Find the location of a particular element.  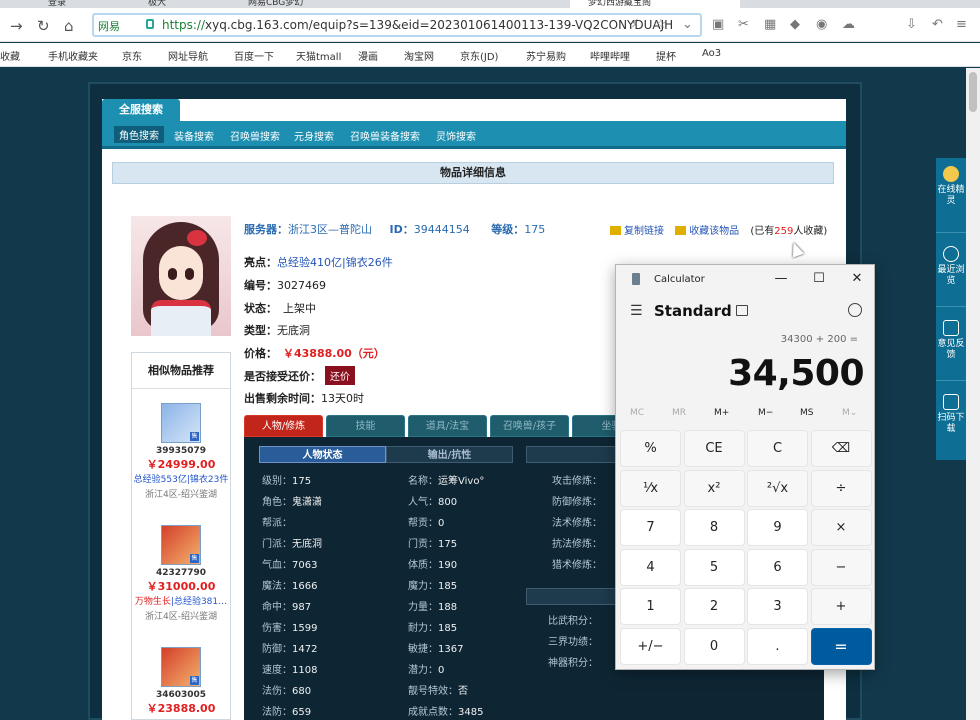

feedback: 意见反馈 is located at coordinates (951, 340).